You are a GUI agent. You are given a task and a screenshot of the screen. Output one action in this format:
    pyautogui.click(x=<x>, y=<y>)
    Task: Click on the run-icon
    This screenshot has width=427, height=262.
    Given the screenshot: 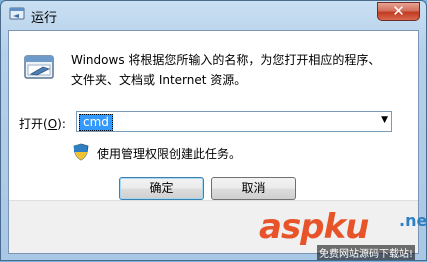 What is the action you would take?
    pyautogui.click(x=17, y=13)
    